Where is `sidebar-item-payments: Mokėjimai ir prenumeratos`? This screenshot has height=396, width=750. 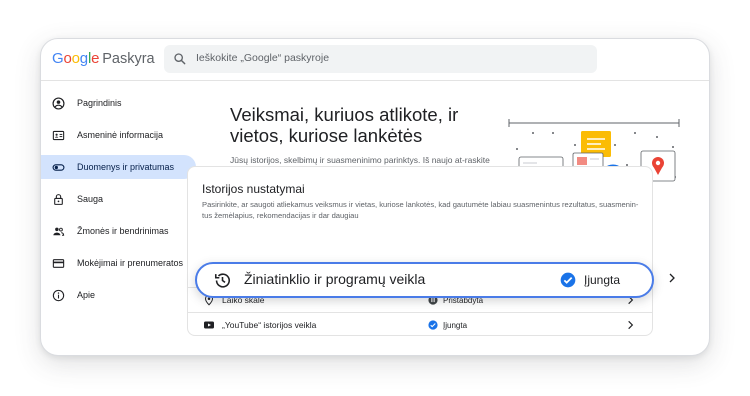
sidebar-item-payments: Mokėjimai ir prenumeratos is located at coordinates (121, 263).